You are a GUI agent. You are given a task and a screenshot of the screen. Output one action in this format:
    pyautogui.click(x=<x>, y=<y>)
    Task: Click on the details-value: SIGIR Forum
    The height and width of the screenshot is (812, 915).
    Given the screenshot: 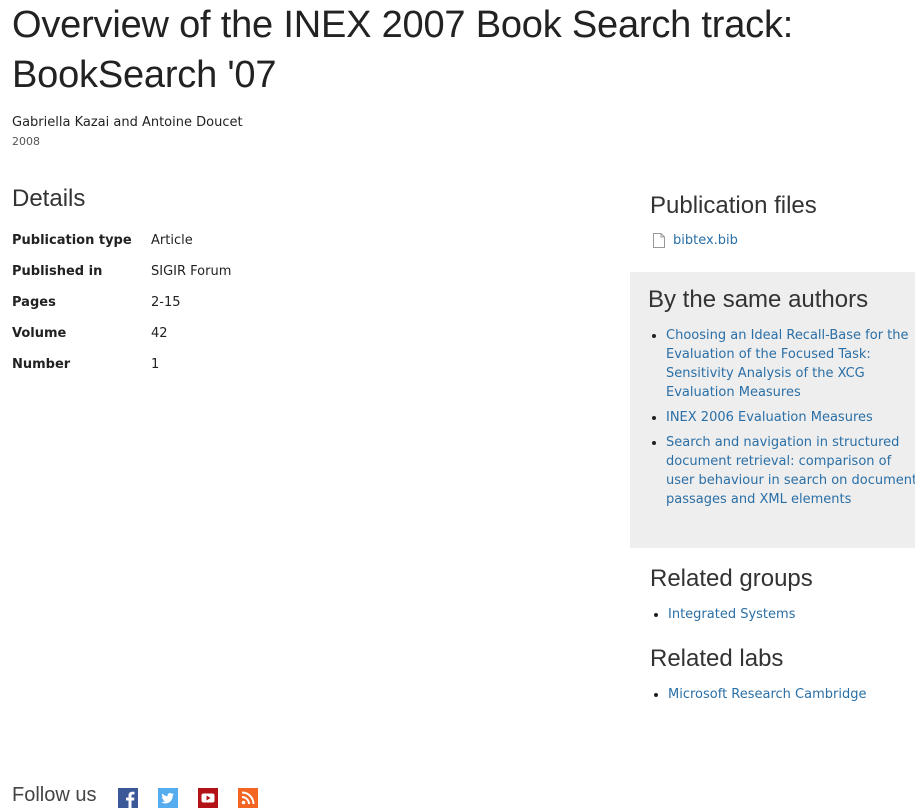 What is the action you would take?
    pyautogui.click(x=191, y=271)
    